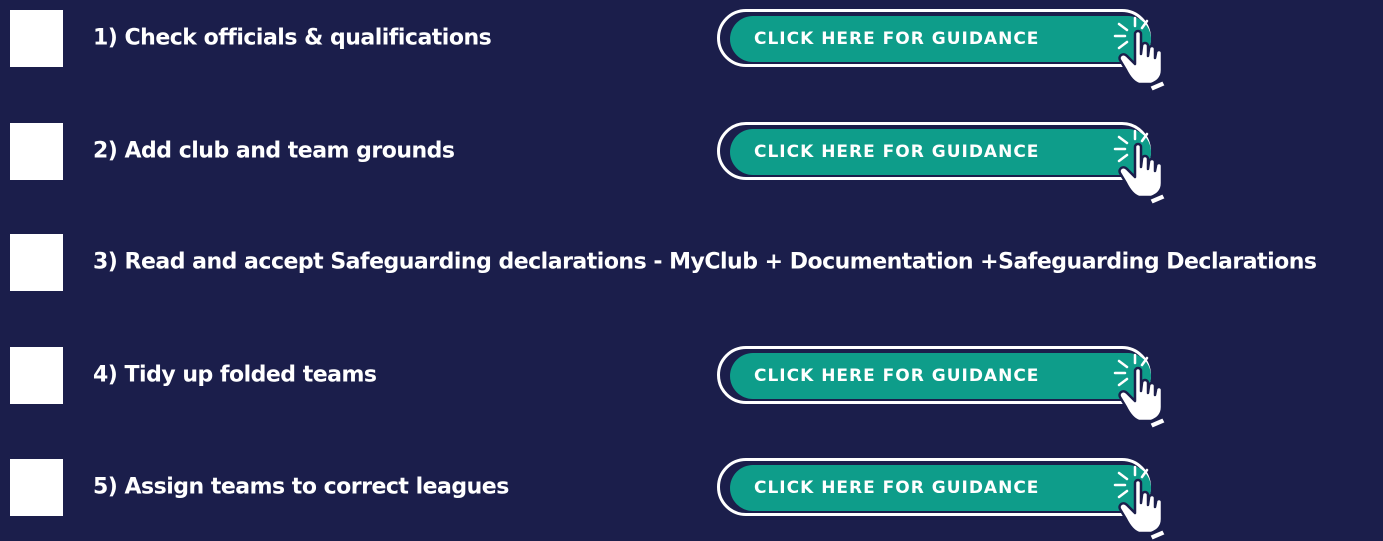  I want to click on guidance-button-2-fill: CLICK HERE FOR GUIDANCE, so click(940, 152).